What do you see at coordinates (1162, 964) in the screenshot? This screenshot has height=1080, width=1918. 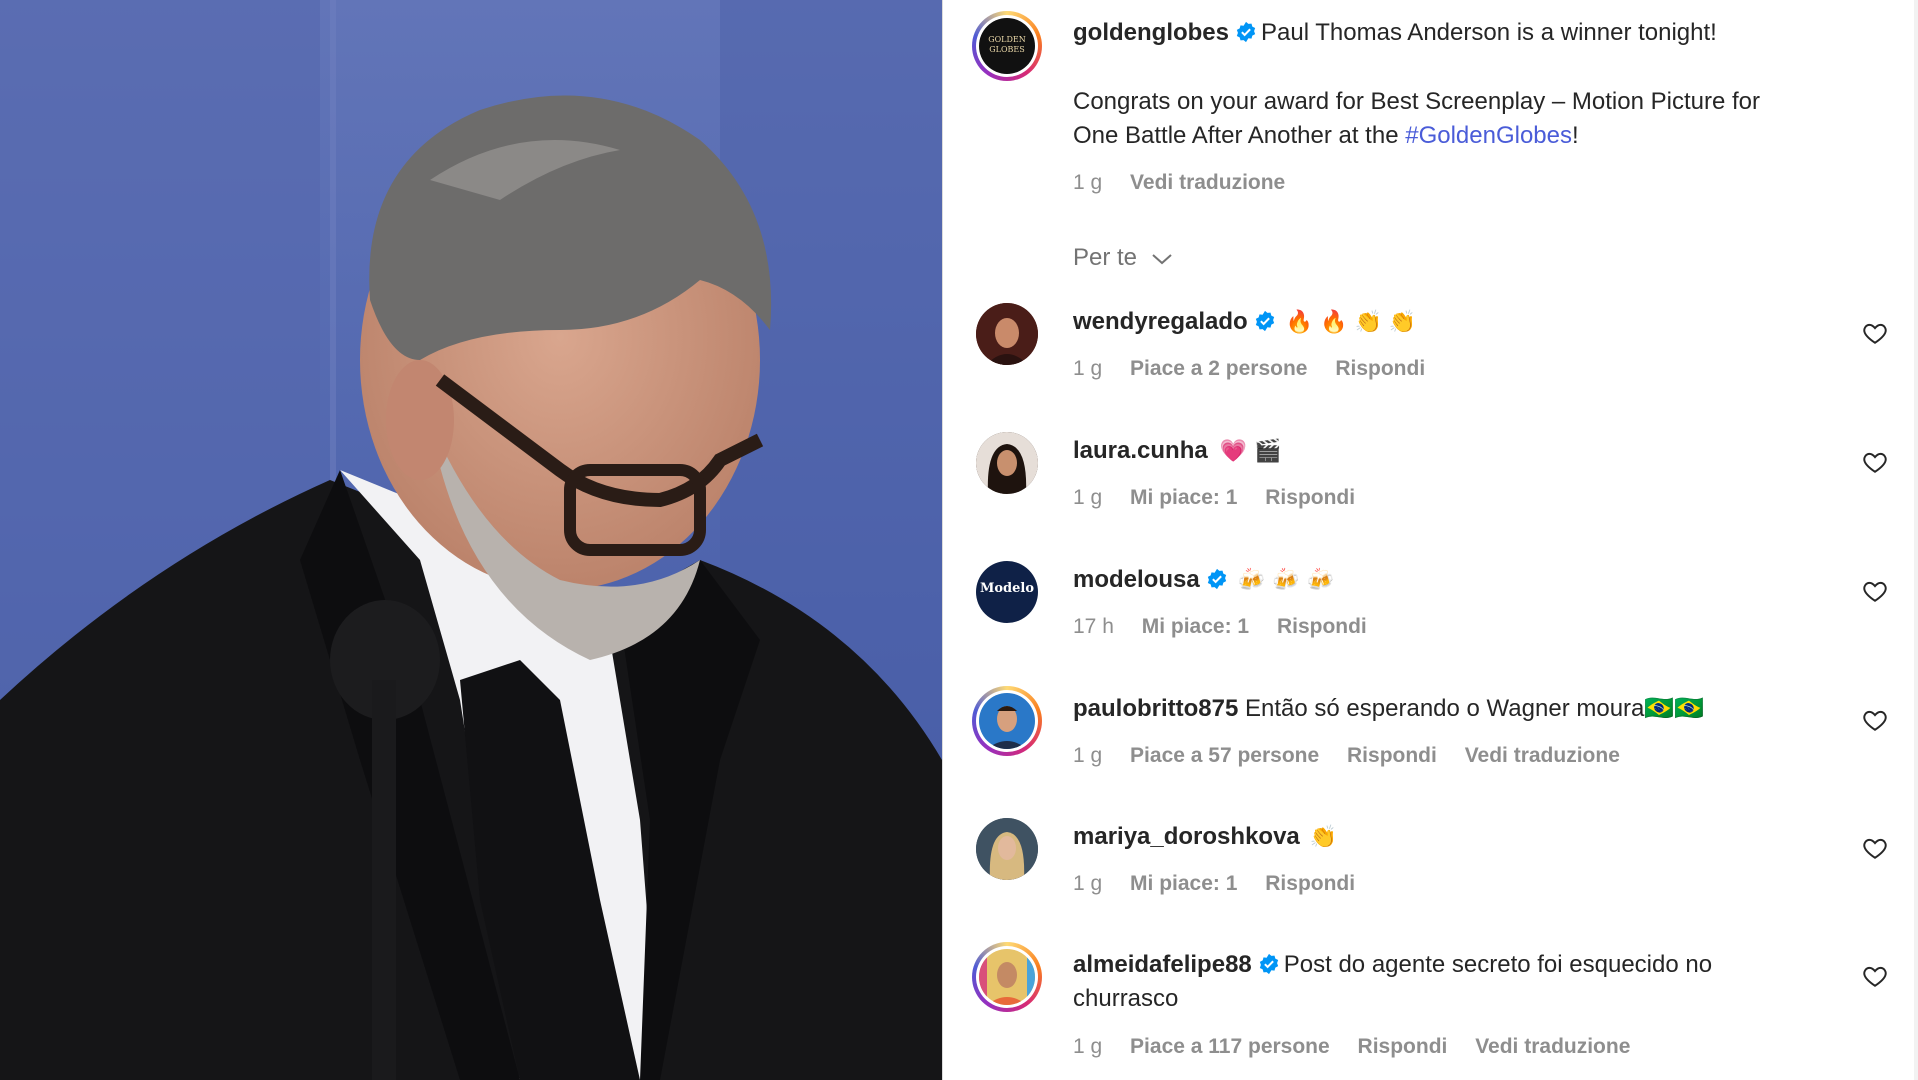 I see `comment-username: almeidafelipe88` at bounding box center [1162, 964].